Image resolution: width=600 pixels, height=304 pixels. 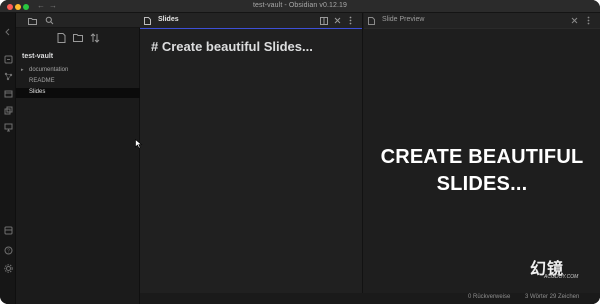 I want to click on preview-pane-header: Slide Preview, so click(x=482, y=21).